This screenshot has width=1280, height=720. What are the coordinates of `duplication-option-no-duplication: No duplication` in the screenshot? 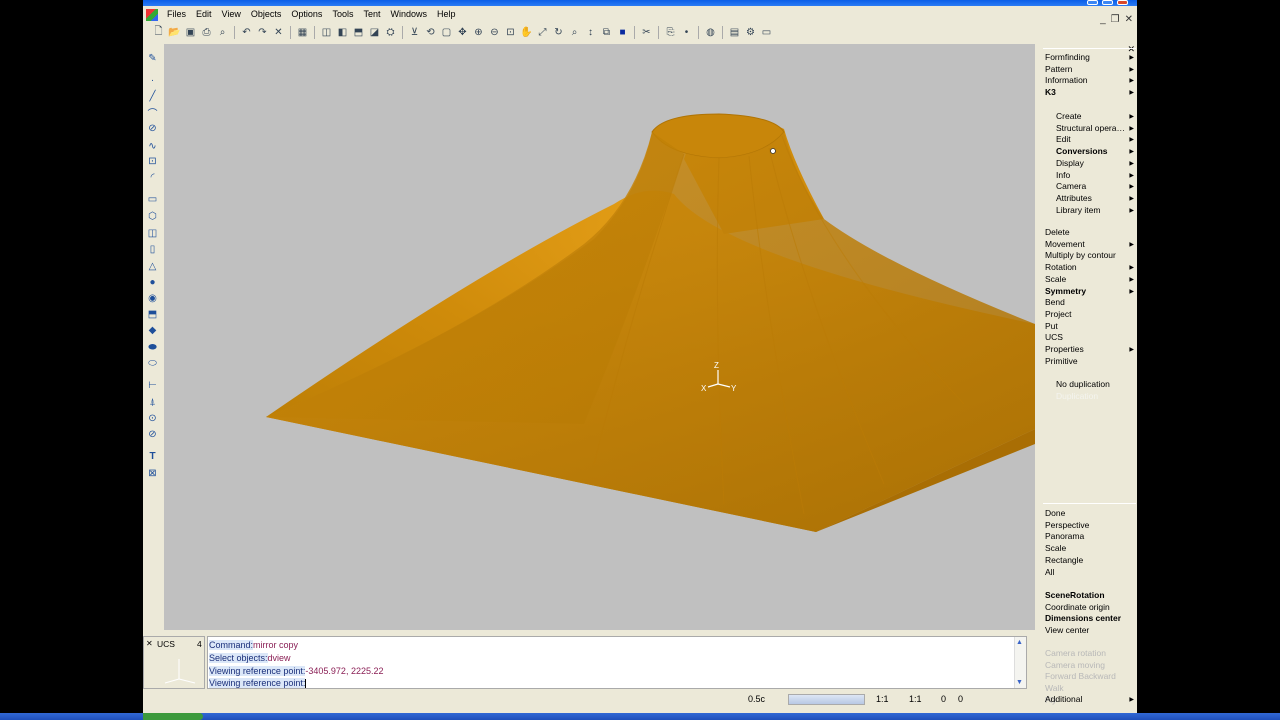 It's located at (1083, 384).